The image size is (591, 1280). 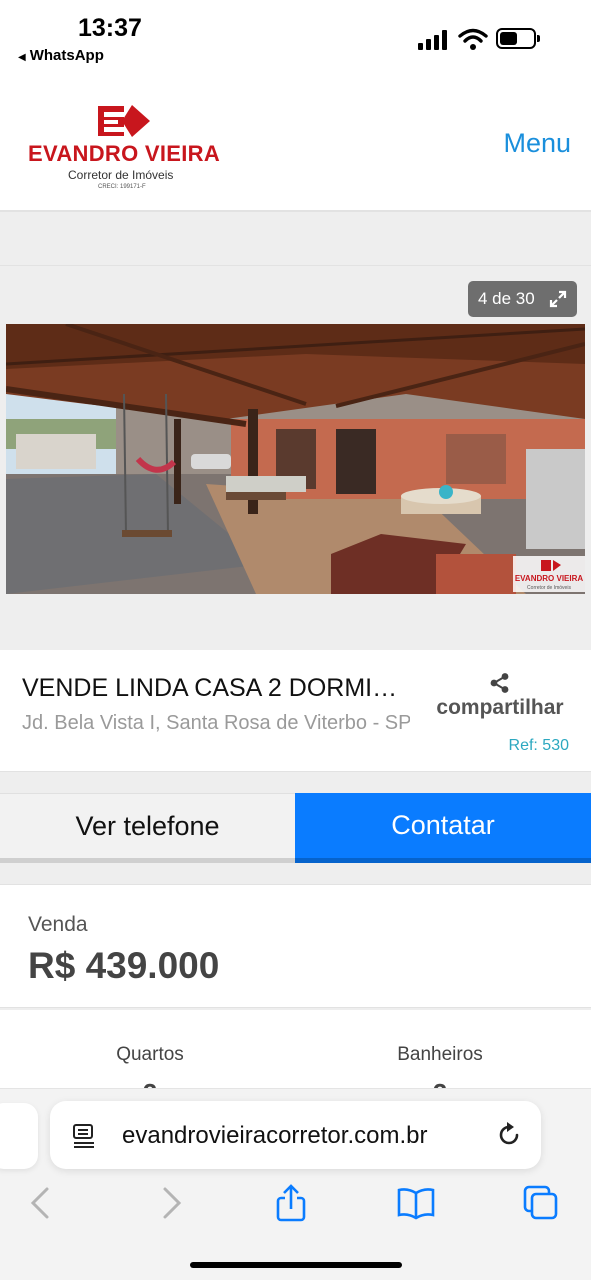 I want to click on menu-button: Menu, so click(x=537, y=143).